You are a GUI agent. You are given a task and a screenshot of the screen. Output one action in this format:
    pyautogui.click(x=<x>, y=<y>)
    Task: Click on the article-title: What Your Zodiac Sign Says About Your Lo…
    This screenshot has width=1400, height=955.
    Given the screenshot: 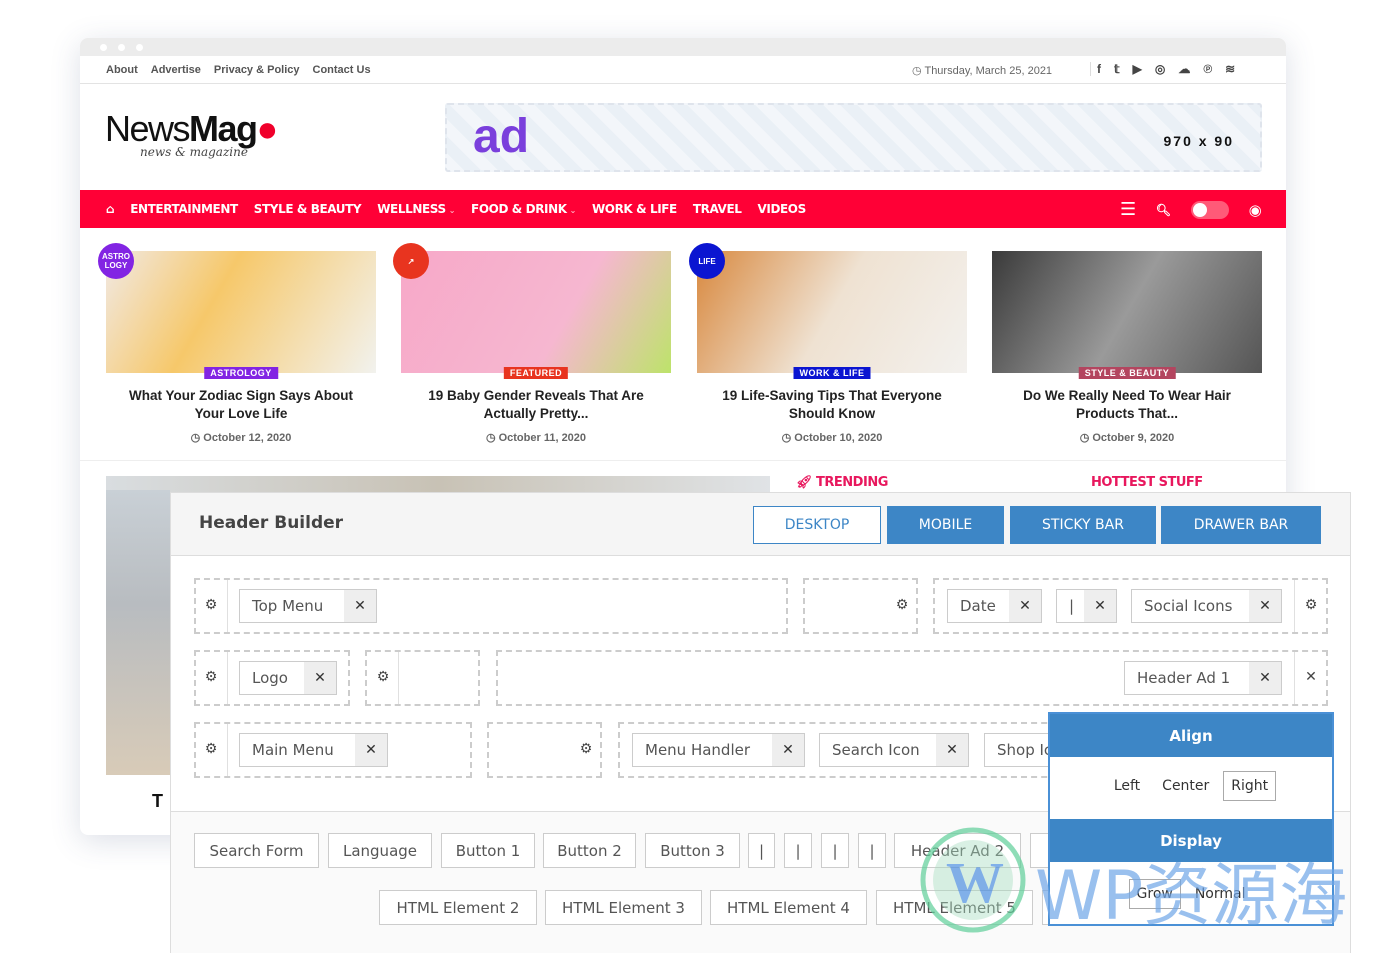 What is the action you would take?
    pyautogui.click(x=241, y=405)
    